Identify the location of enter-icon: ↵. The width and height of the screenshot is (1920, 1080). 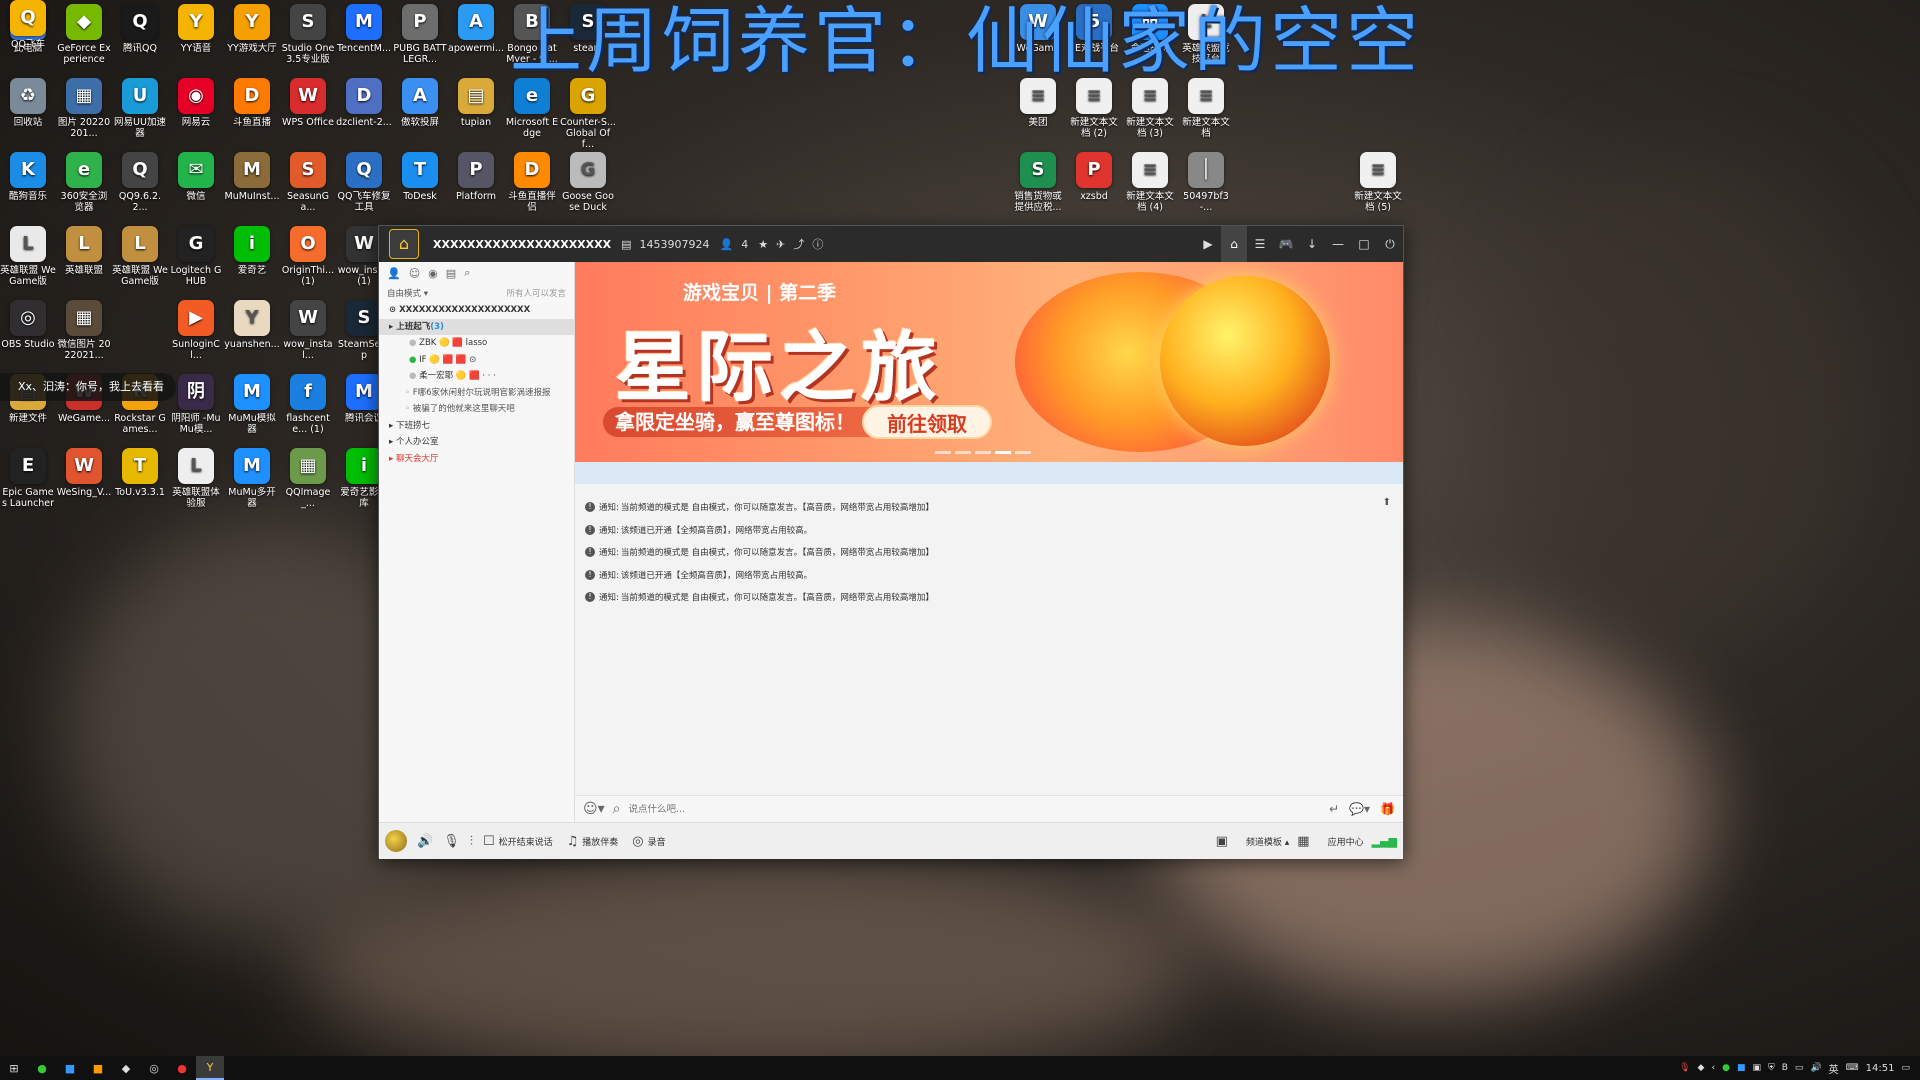
(1334, 809).